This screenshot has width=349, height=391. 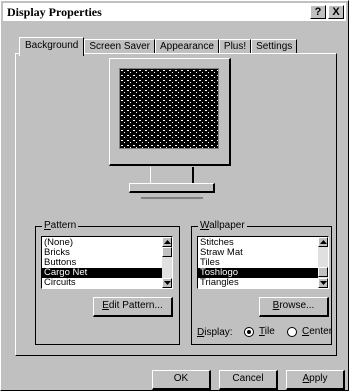 I want to click on center-label: Center, so click(x=317, y=331).